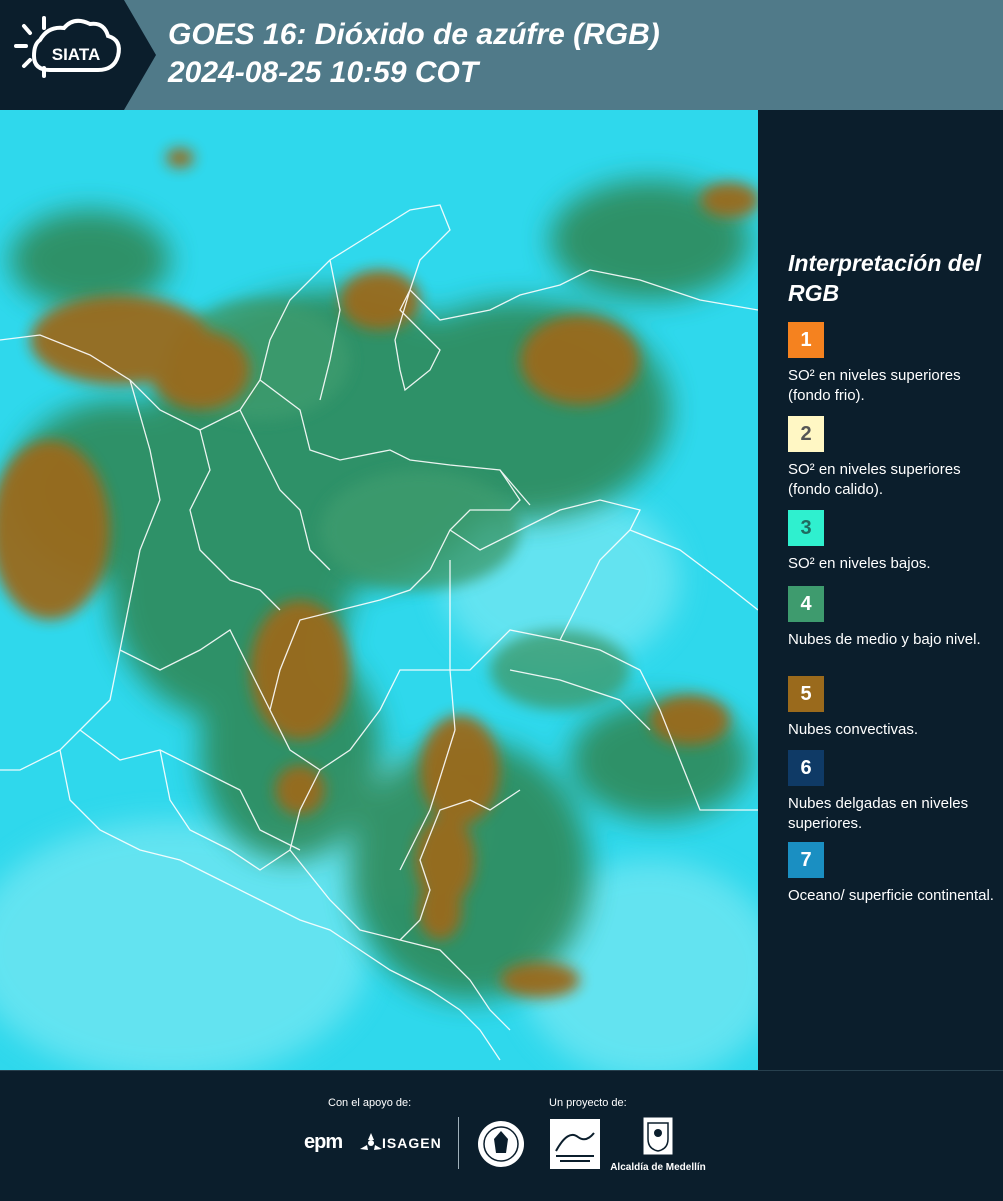 The image size is (1003, 1201). I want to click on area-metropolitana-icon, so click(575, 1144).